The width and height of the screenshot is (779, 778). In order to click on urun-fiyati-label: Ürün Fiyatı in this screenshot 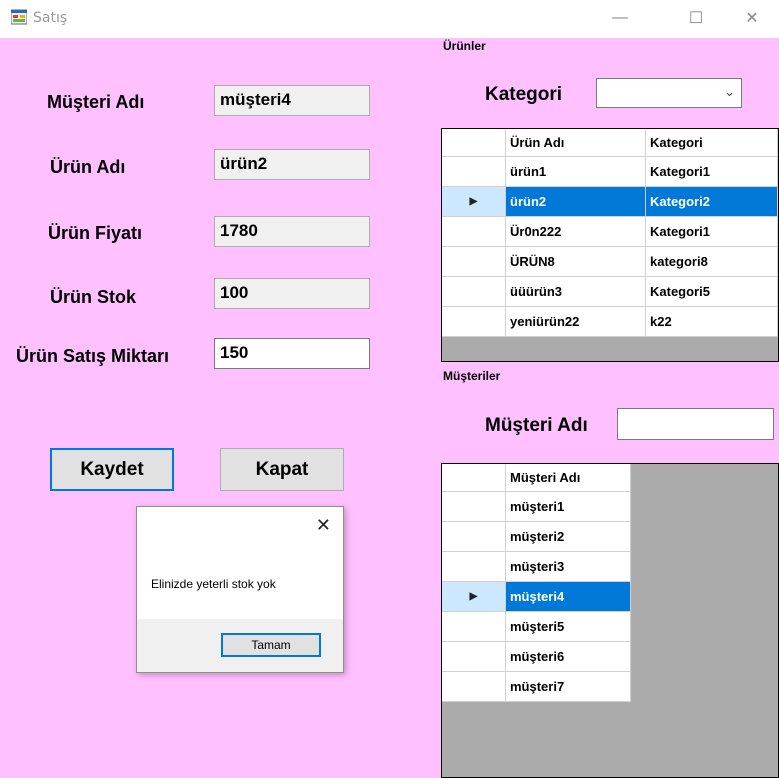, I will do `click(95, 233)`.